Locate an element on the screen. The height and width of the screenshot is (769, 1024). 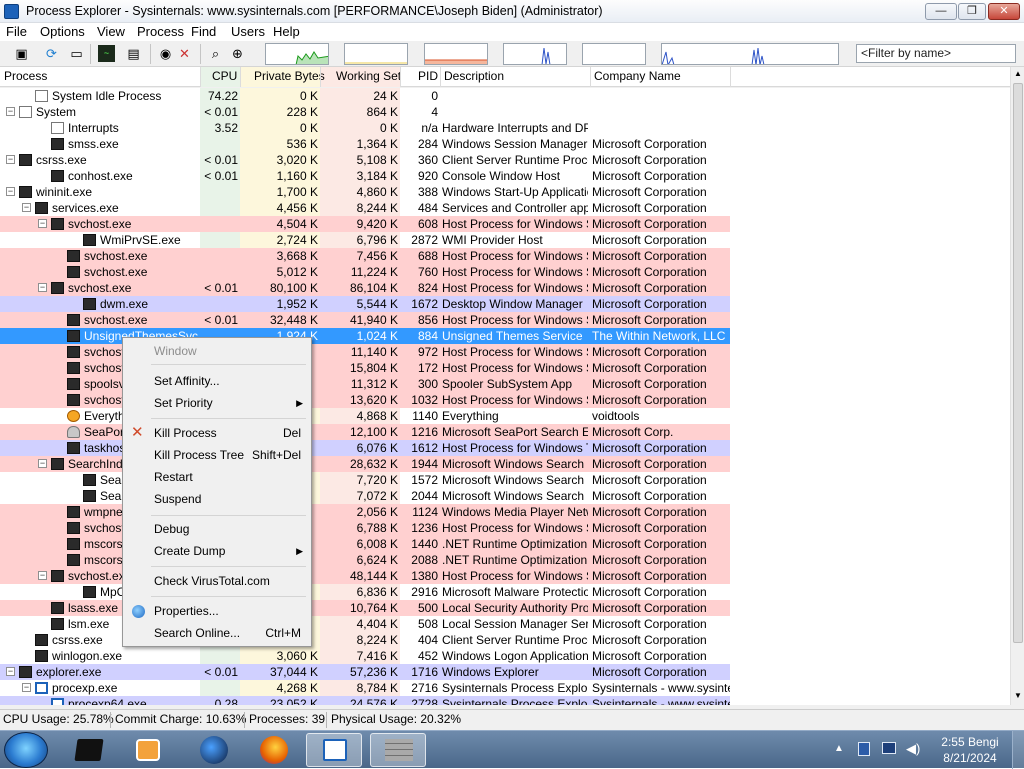
taskbar-app-dark is located at coordinates (88, 750).